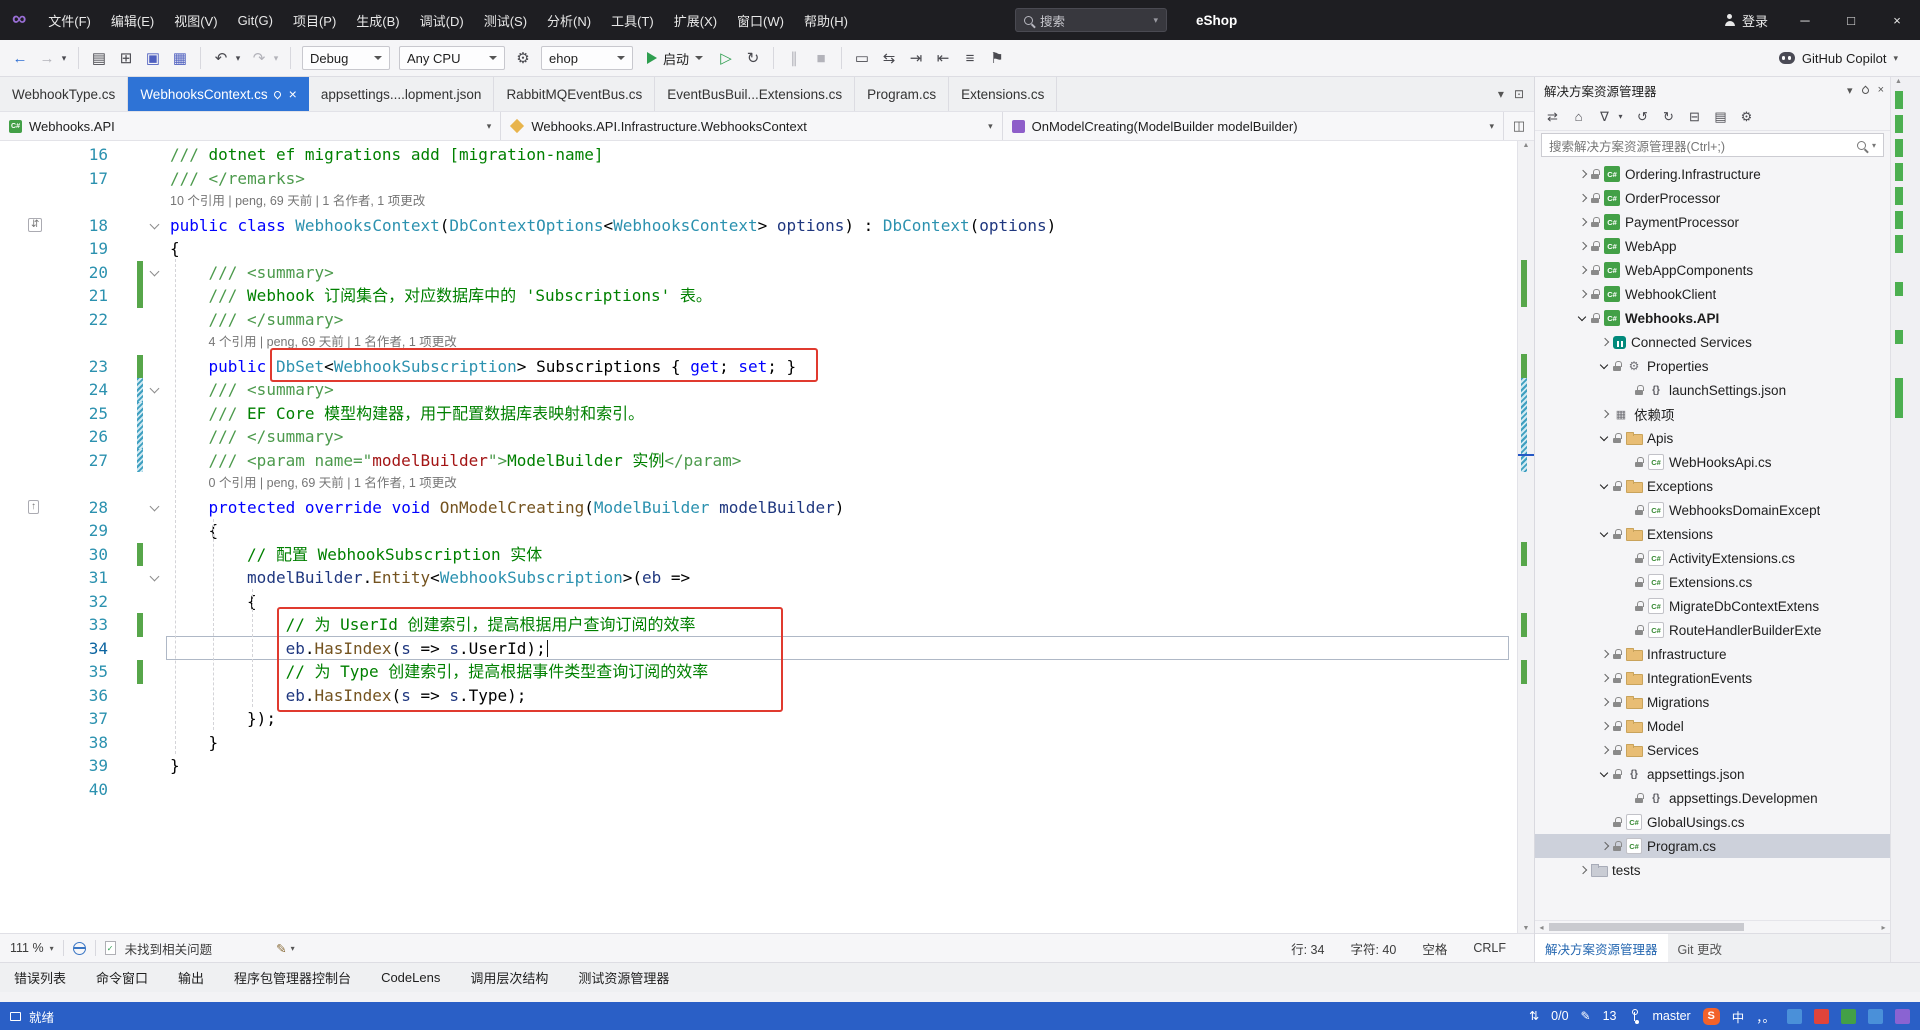 The width and height of the screenshot is (1920, 1030). I want to click on scroll-left-icon: ◂, so click(1541, 927).